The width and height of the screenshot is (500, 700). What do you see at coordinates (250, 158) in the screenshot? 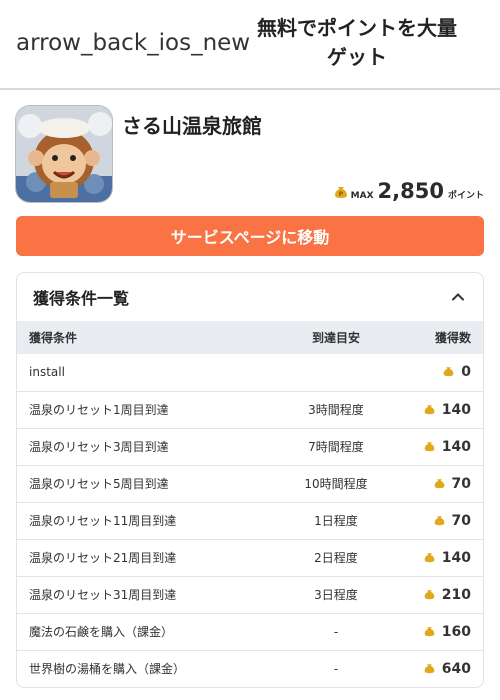
I see `app-info: さる山温泉旅館 P MAX 2,850 ポイント` at bounding box center [250, 158].